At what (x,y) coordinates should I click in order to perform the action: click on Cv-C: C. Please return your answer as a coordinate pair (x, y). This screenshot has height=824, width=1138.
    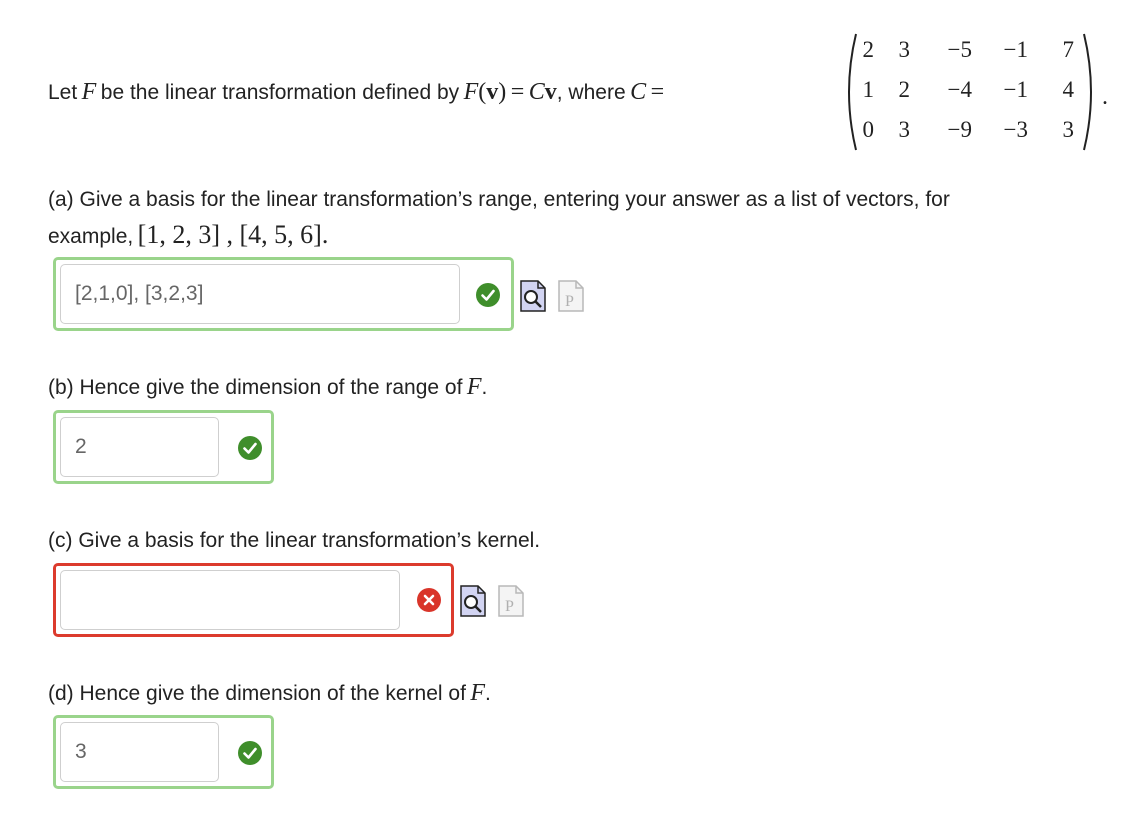
    Looking at the image, I should click on (536, 92).